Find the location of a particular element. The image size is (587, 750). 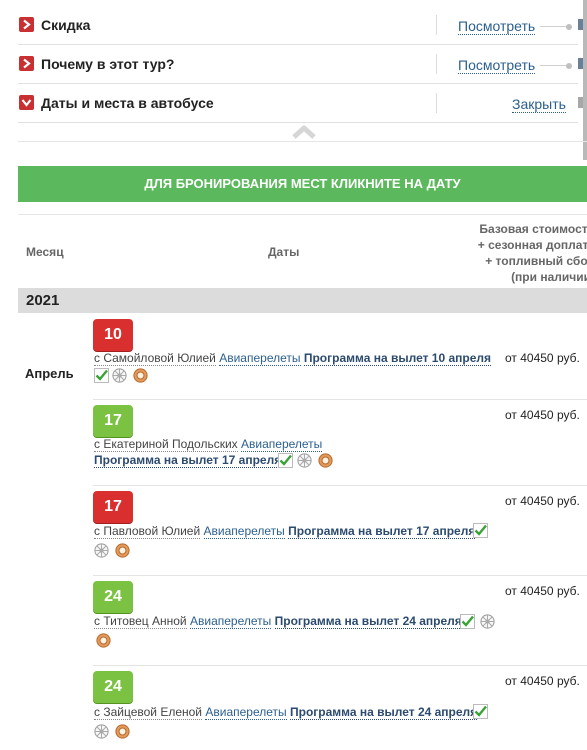

accordion-title: Даты и места в автобусе is located at coordinates (127, 103).